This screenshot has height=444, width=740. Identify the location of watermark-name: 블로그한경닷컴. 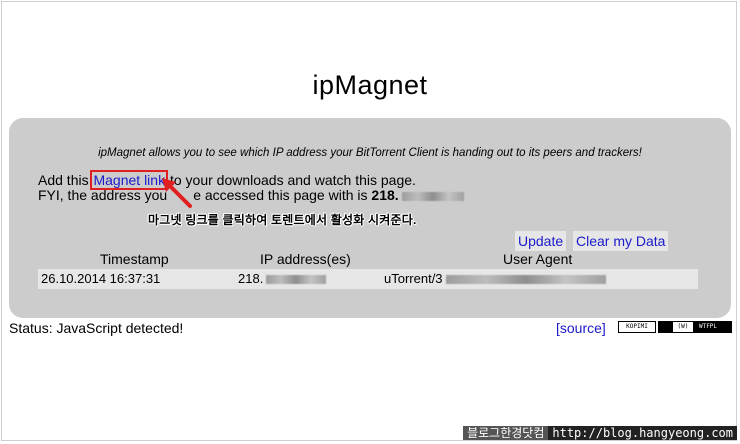
(506, 433).